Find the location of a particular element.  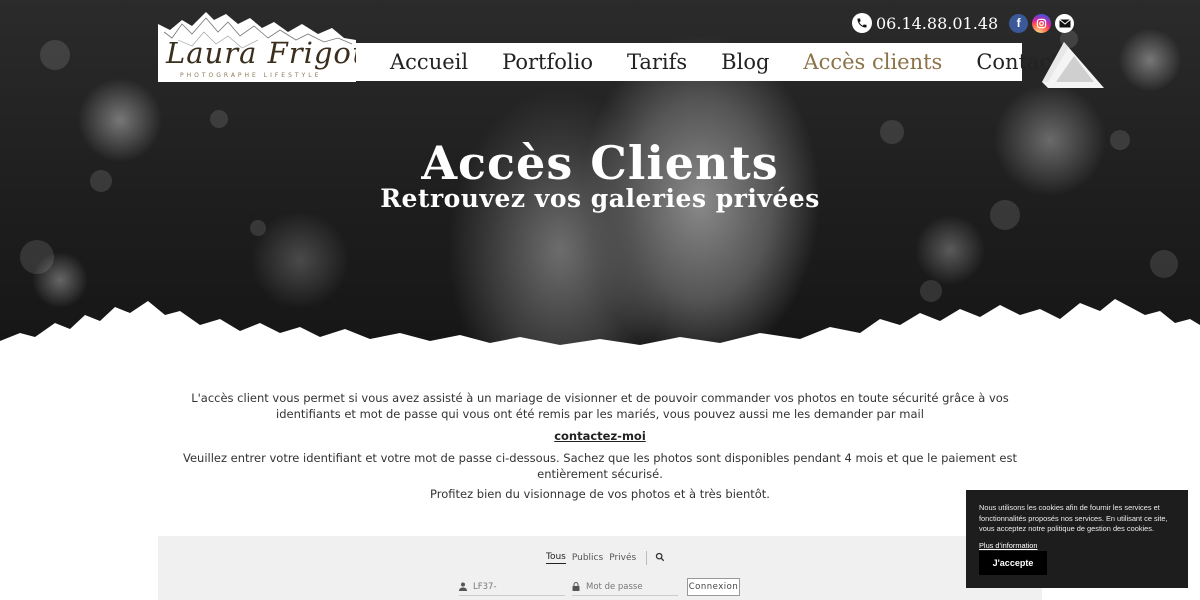

mountain-logo-icon is located at coordinates (1073, 65).